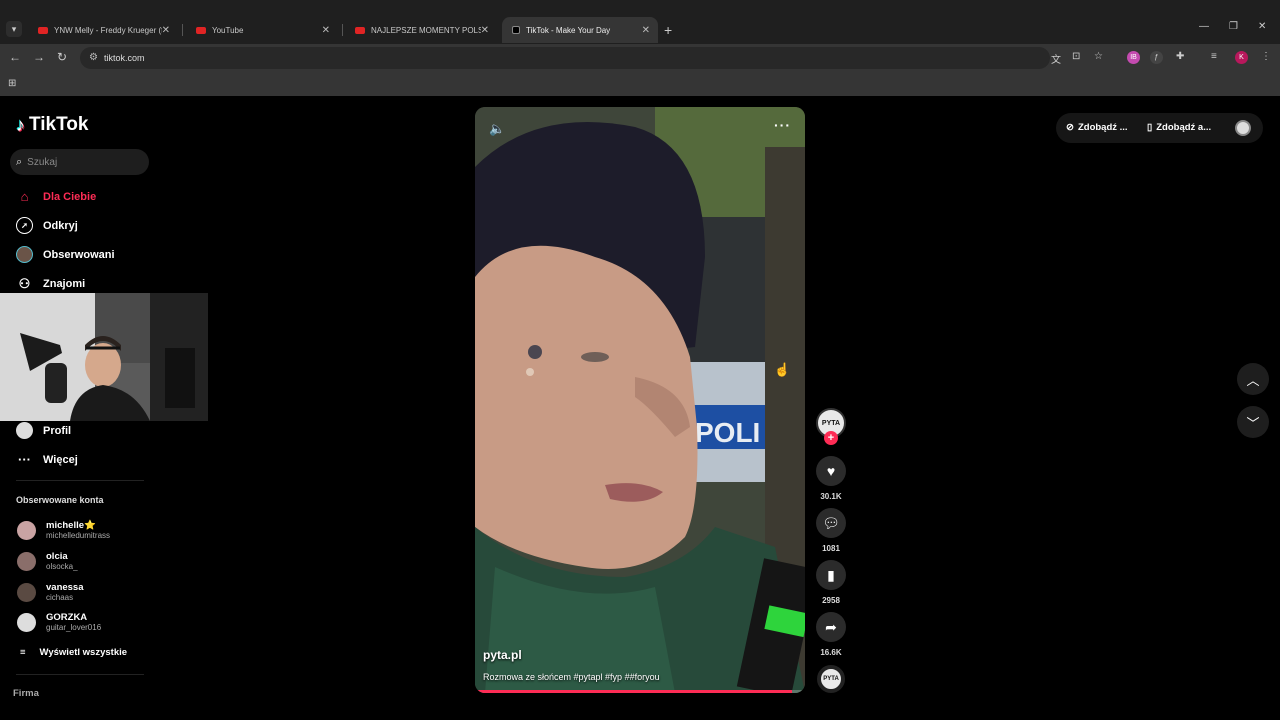  I want to click on comment-button: 💬︎, so click(831, 523).